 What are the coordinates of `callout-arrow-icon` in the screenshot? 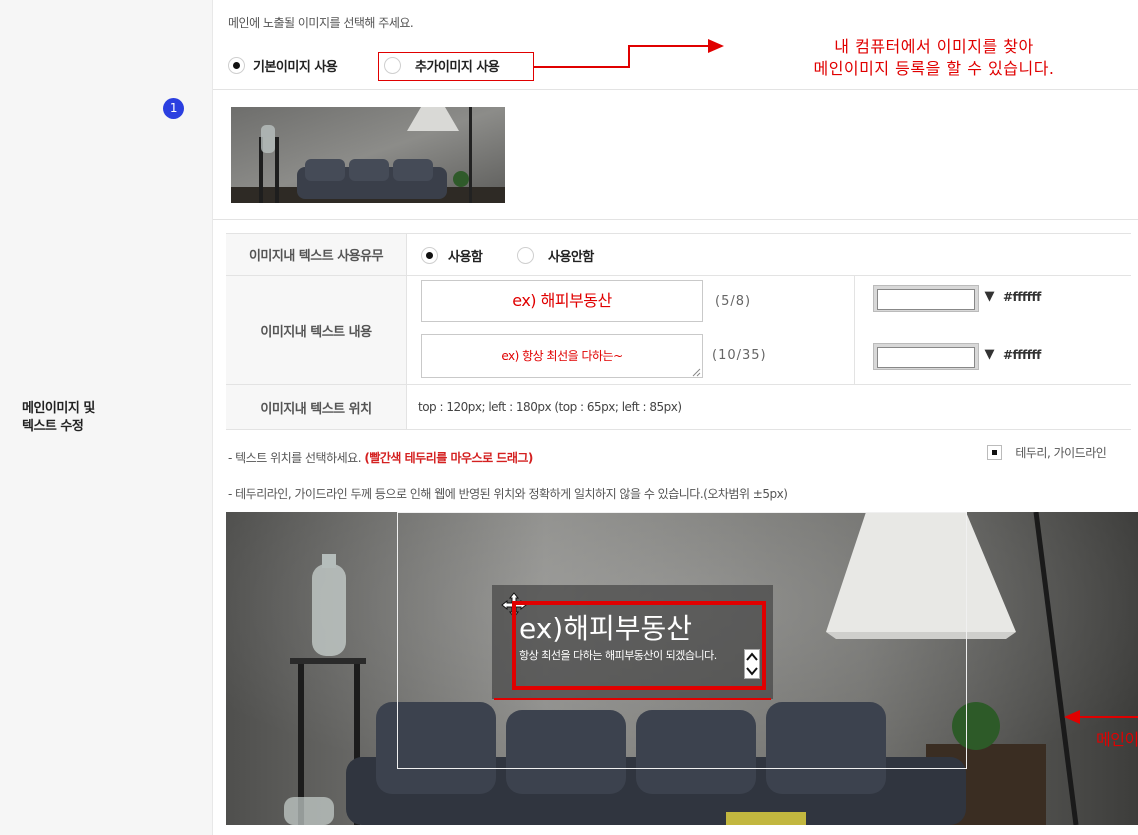 It's located at (716, 46).